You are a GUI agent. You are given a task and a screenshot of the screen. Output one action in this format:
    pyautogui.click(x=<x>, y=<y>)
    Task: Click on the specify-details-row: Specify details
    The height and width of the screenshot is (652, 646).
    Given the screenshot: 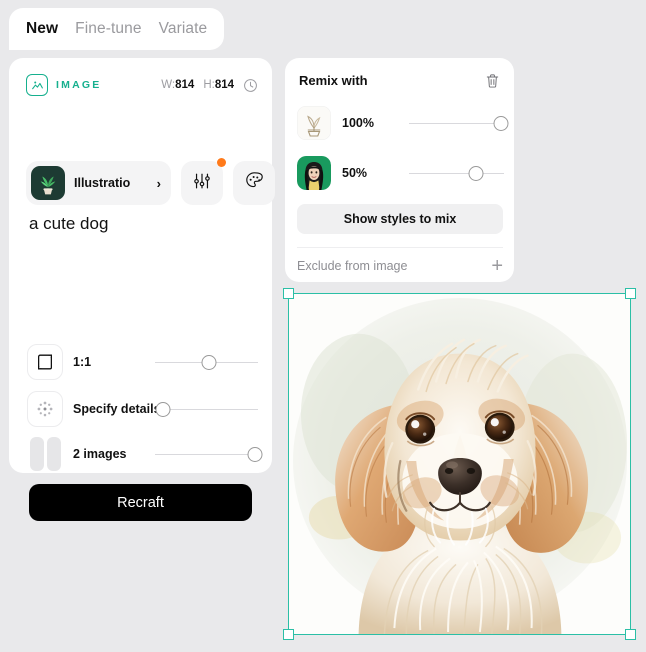 What is the action you would take?
    pyautogui.click(x=142, y=409)
    